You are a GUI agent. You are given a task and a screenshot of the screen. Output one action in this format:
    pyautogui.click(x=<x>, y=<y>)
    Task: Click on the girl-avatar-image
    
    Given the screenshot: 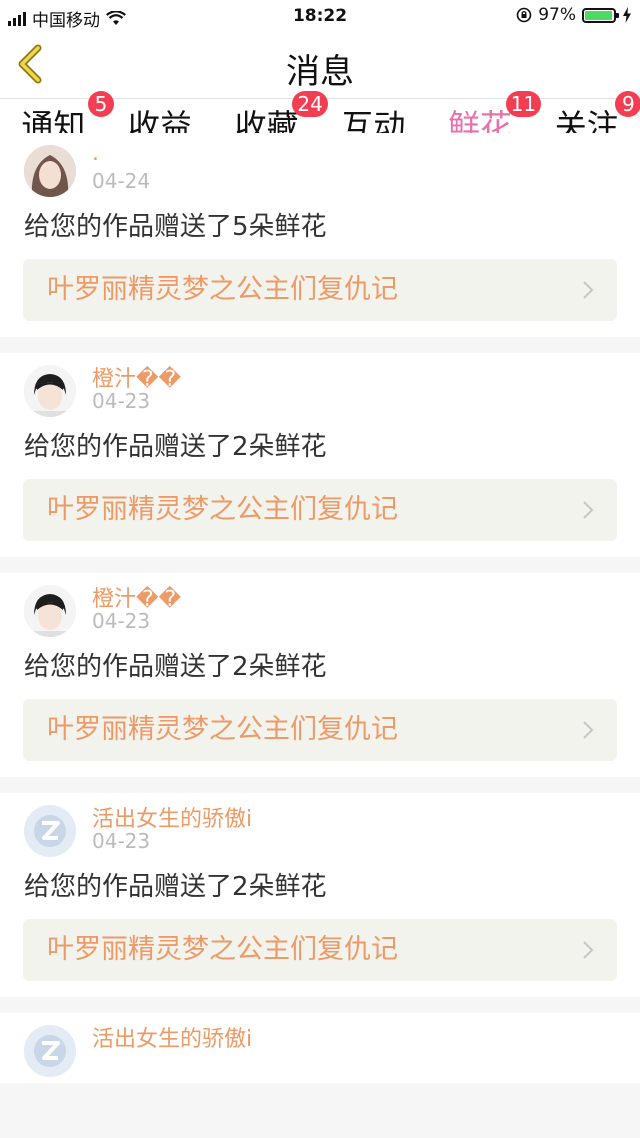 What is the action you would take?
    pyautogui.click(x=50, y=171)
    